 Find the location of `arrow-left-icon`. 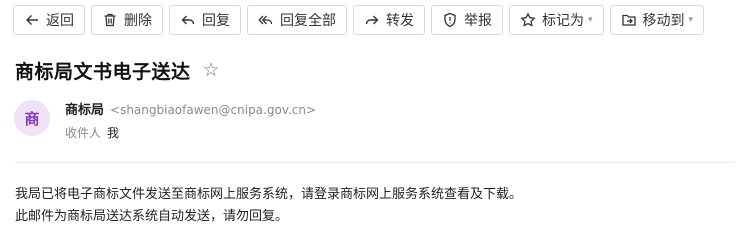

arrow-left-icon is located at coordinates (32, 20).